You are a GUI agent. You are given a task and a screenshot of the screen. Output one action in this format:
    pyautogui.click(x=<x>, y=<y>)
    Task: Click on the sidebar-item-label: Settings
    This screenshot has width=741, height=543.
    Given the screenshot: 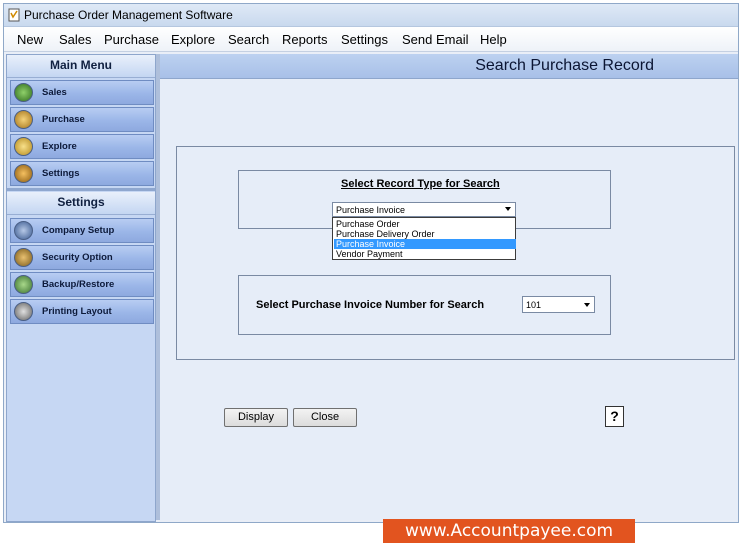 What is the action you would take?
    pyautogui.click(x=61, y=173)
    